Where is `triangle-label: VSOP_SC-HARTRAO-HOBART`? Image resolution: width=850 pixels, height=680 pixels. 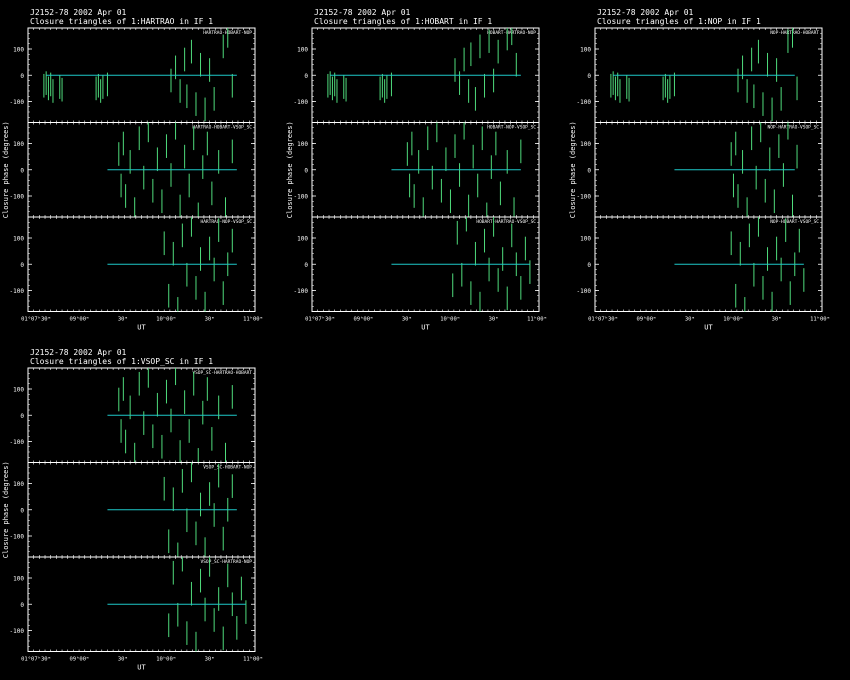 triangle-label: VSOP_SC-HARTRAO-HOBART is located at coordinates (222, 373).